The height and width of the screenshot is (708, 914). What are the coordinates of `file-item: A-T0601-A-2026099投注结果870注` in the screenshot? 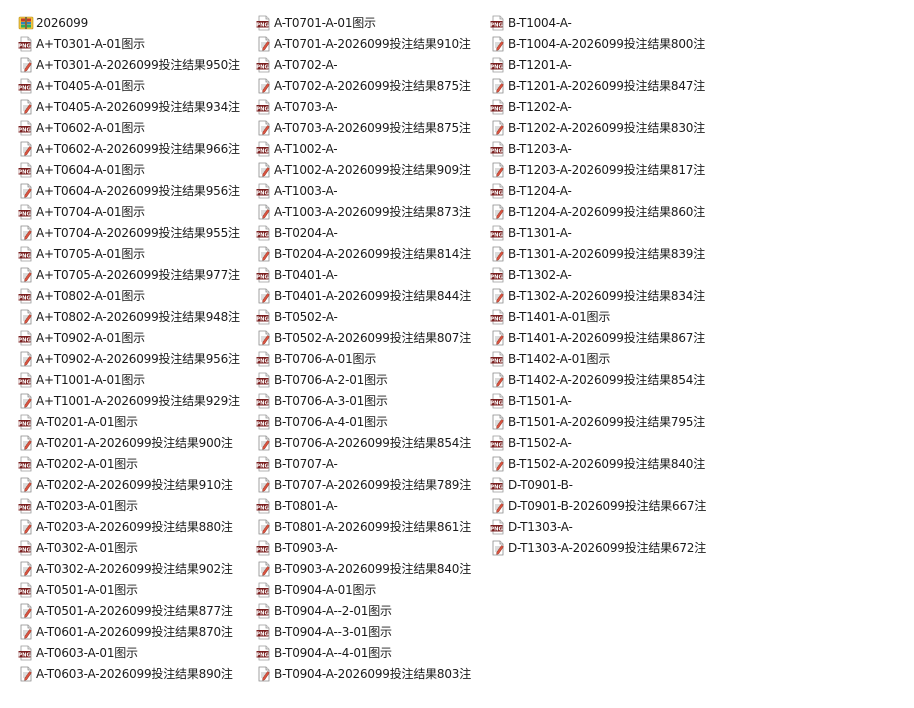 It's located at (135, 631).